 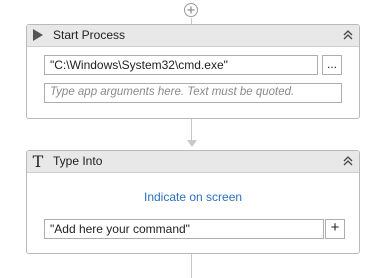 What do you see at coordinates (192, 143) in the screenshot?
I see `connector-arrow` at bounding box center [192, 143].